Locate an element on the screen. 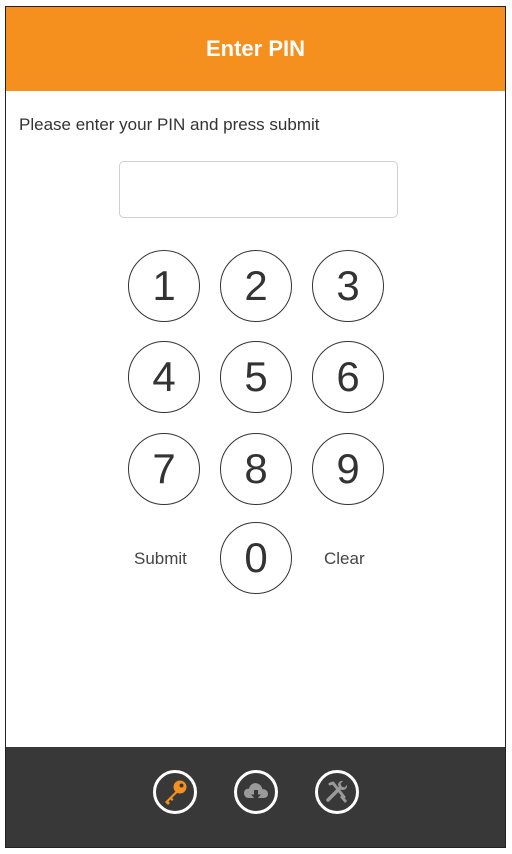 The image size is (512, 854). key-icon-button is located at coordinates (175, 792).